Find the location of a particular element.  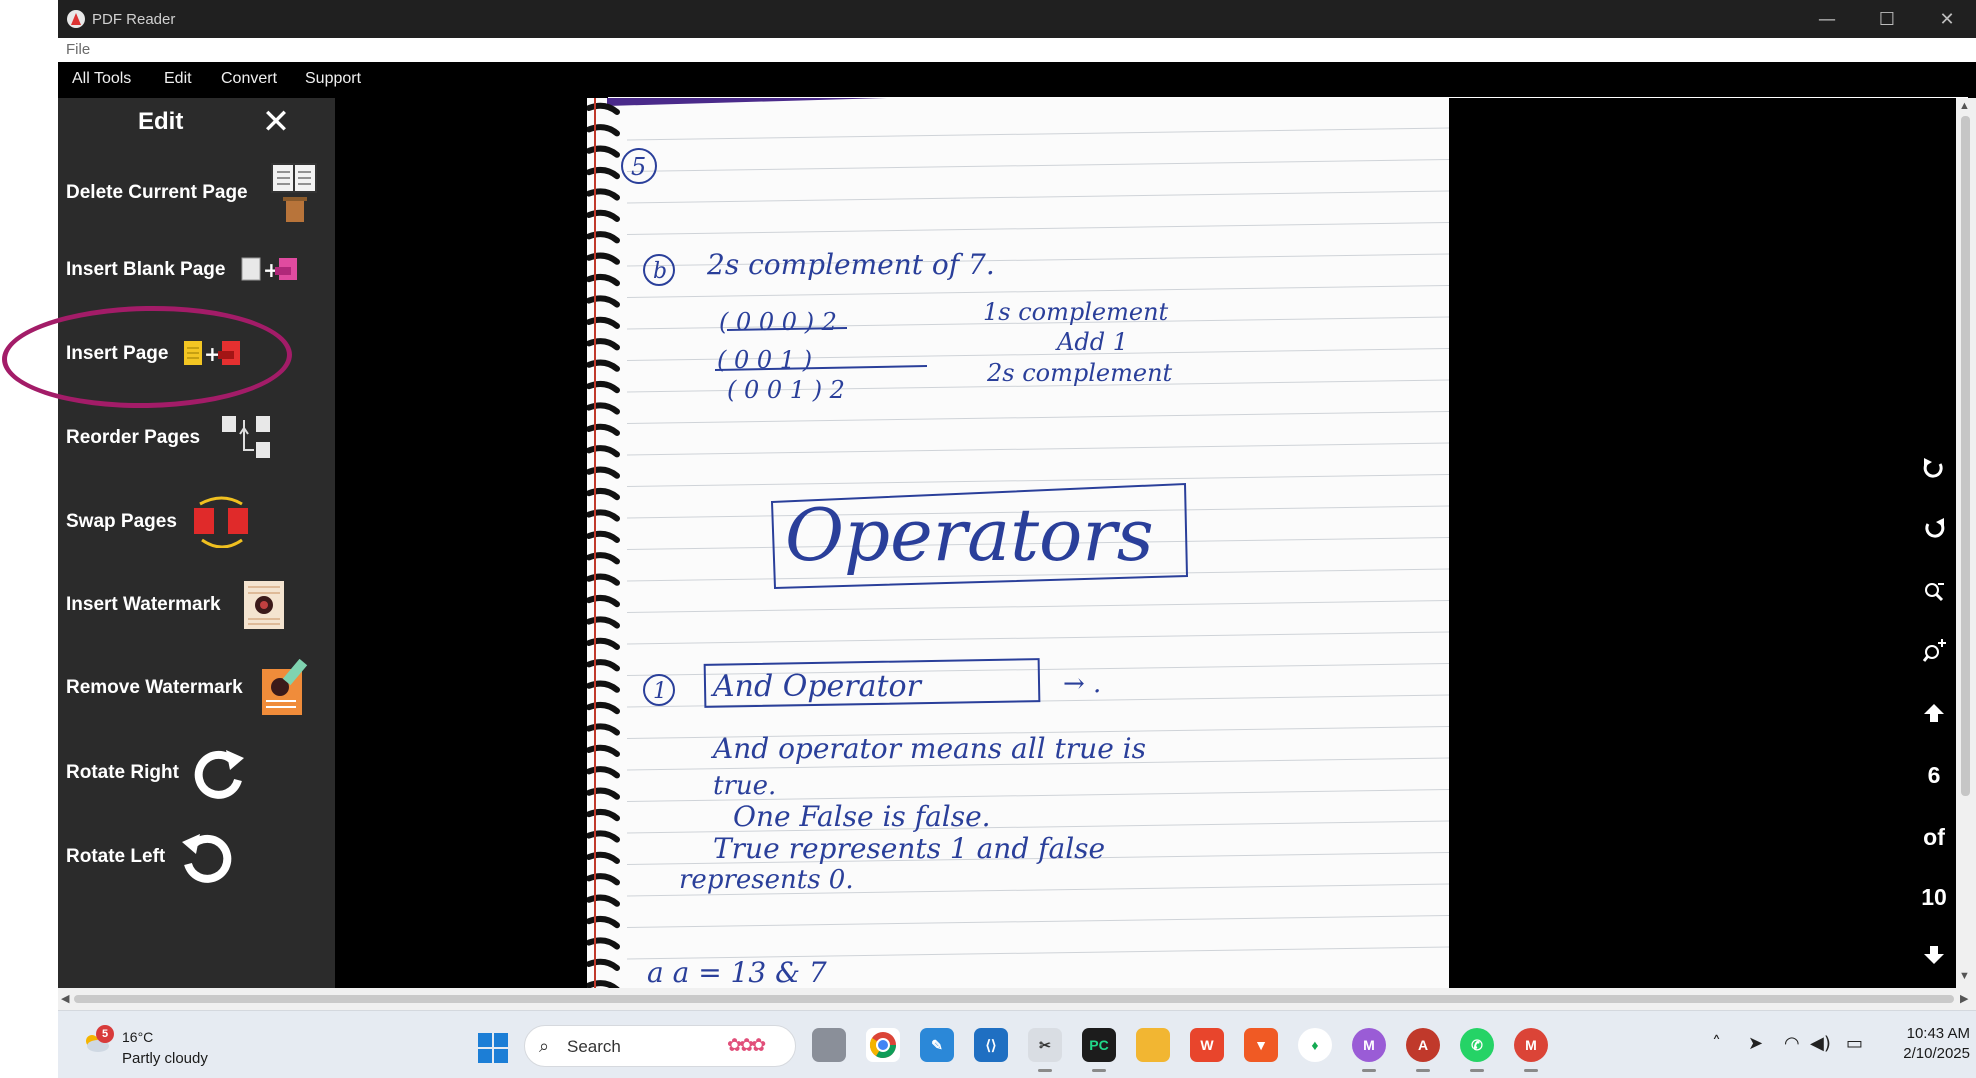

snipping-tool-icon: ✂ is located at coordinates (1045, 1045).